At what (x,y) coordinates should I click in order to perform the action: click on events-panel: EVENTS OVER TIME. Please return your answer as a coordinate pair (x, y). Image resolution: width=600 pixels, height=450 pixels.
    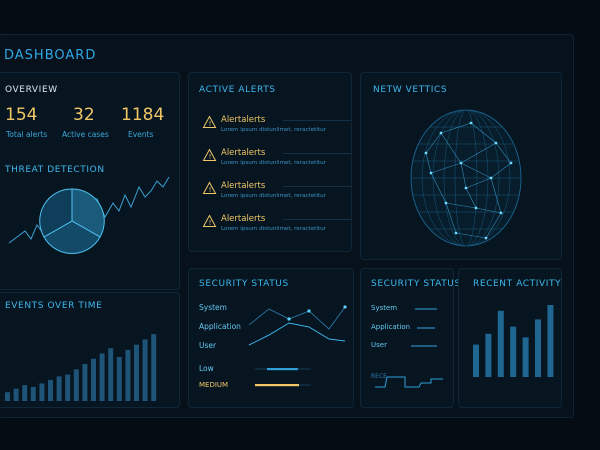
    Looking at the image, I should click on (90, 350).